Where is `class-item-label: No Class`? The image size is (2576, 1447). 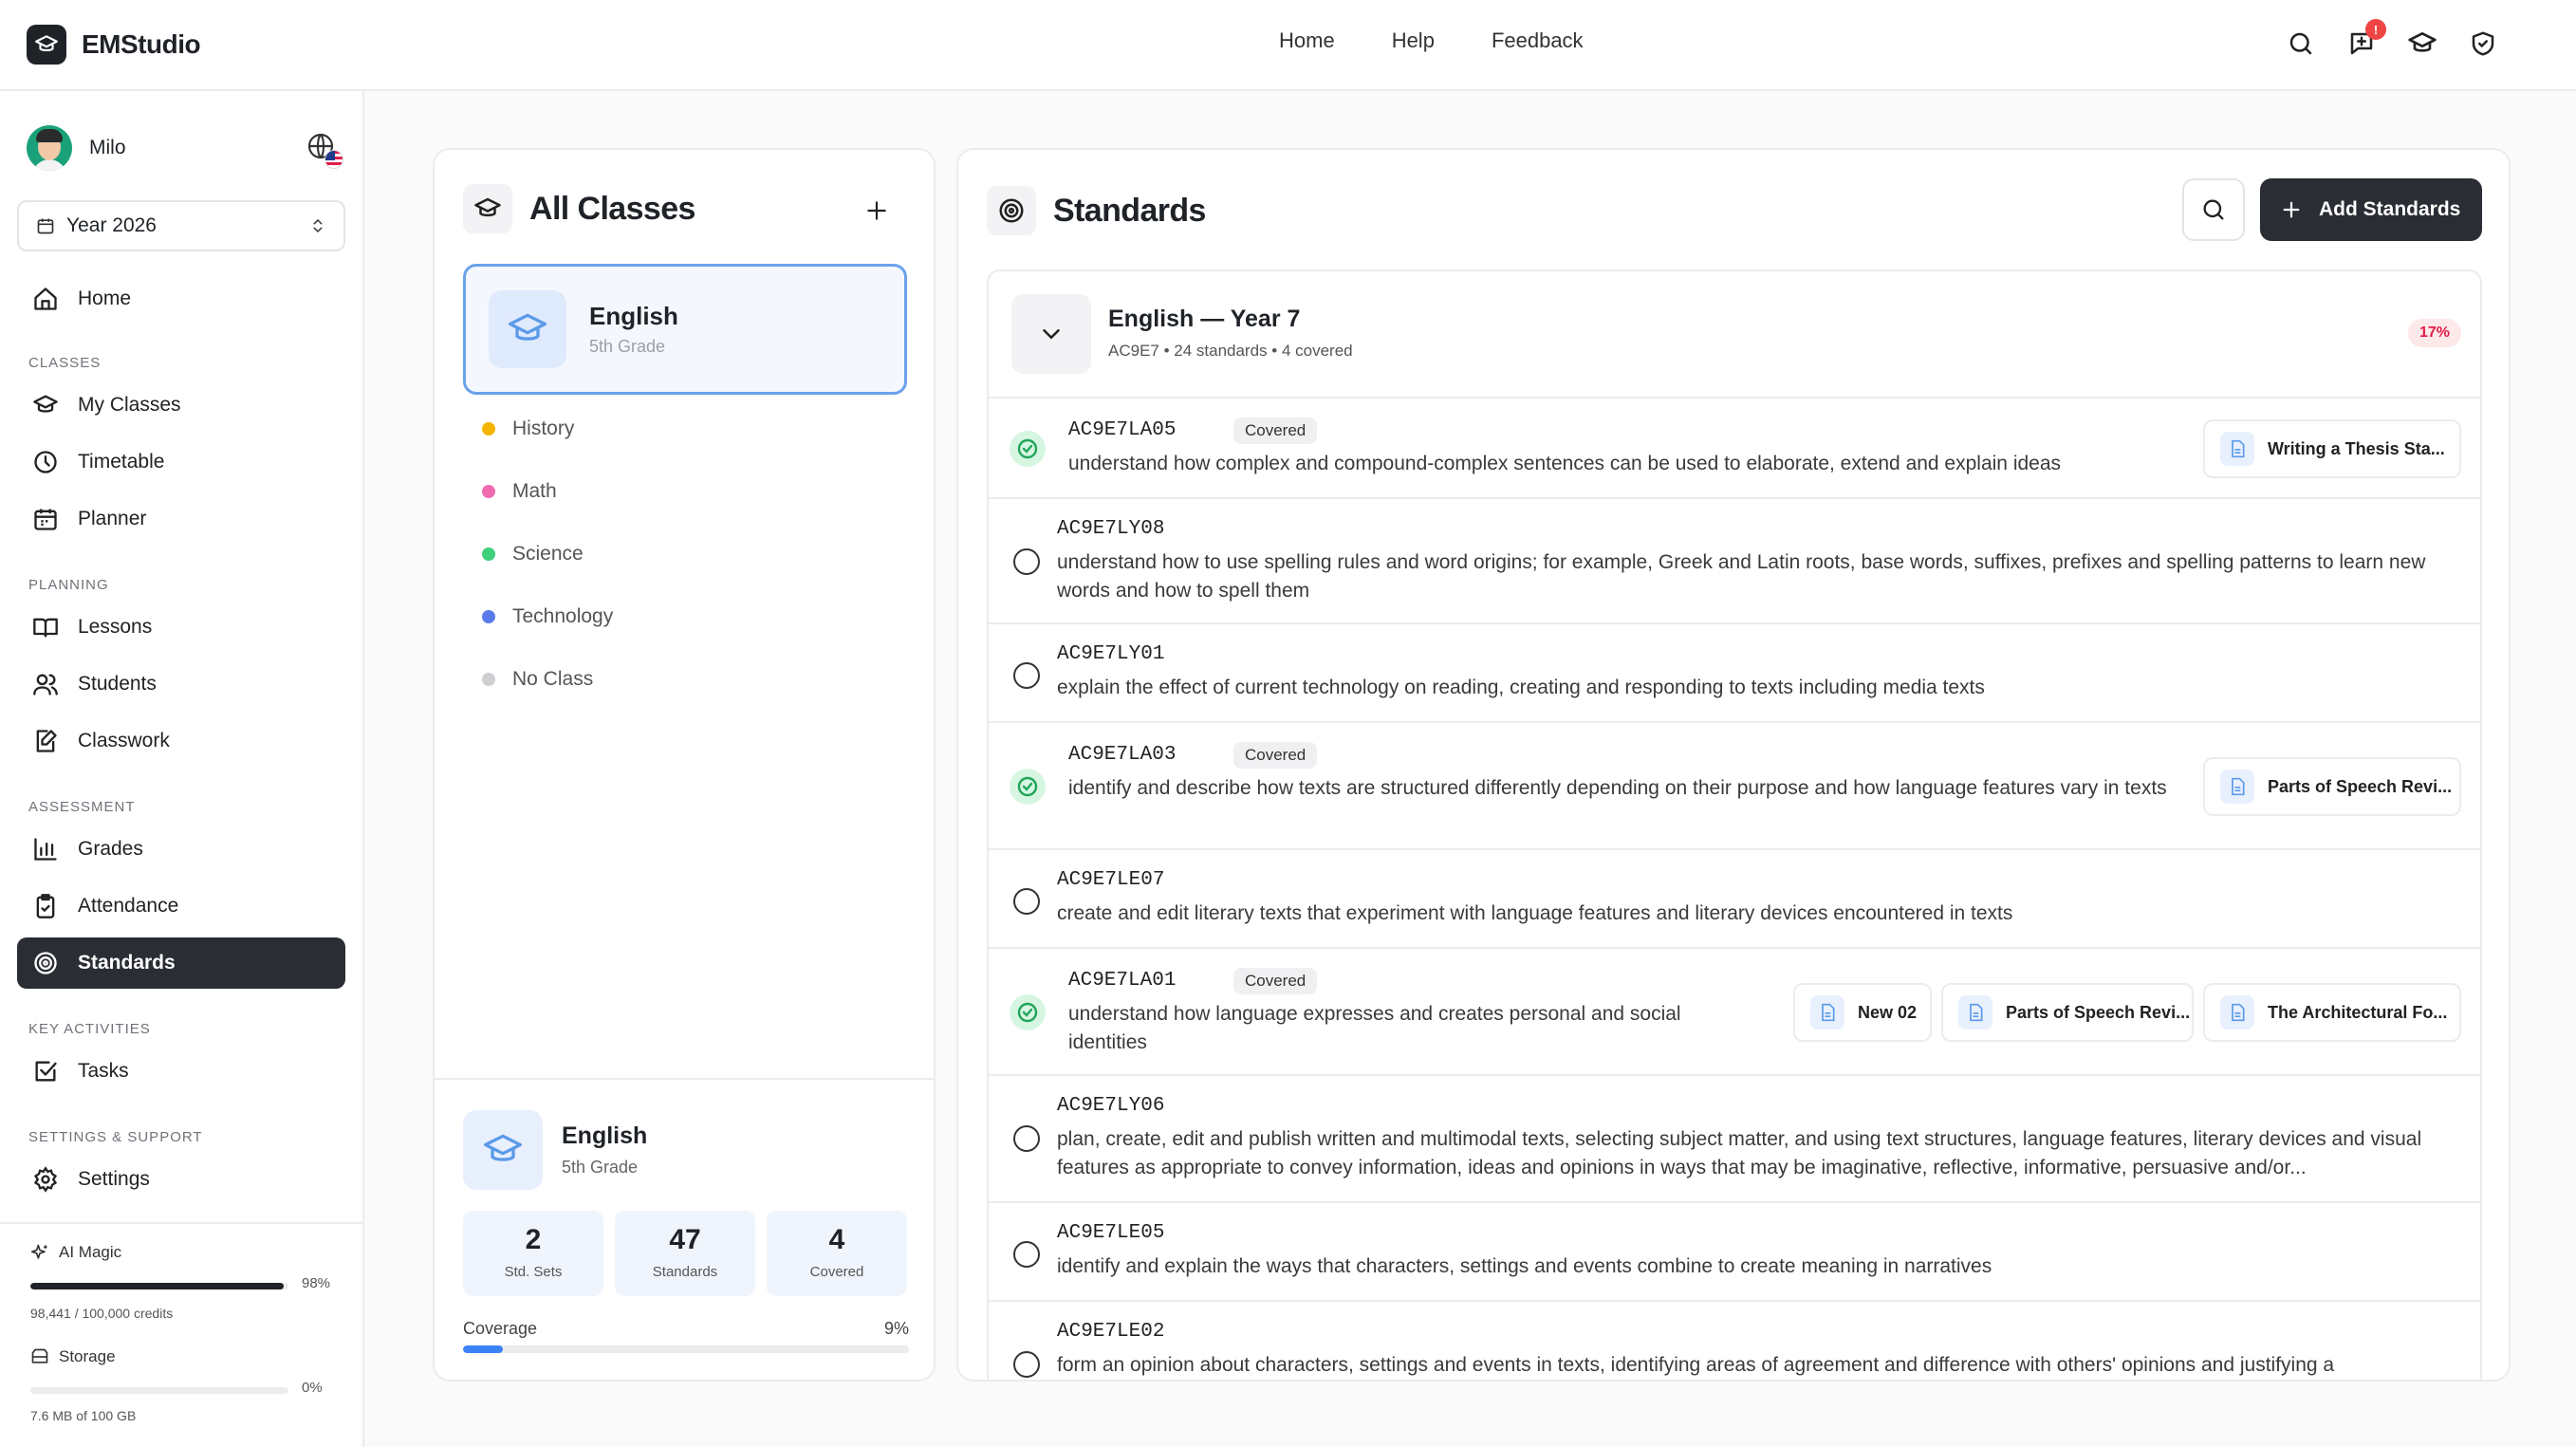
class-item-label: No Class is located at coordinates (553, 679).